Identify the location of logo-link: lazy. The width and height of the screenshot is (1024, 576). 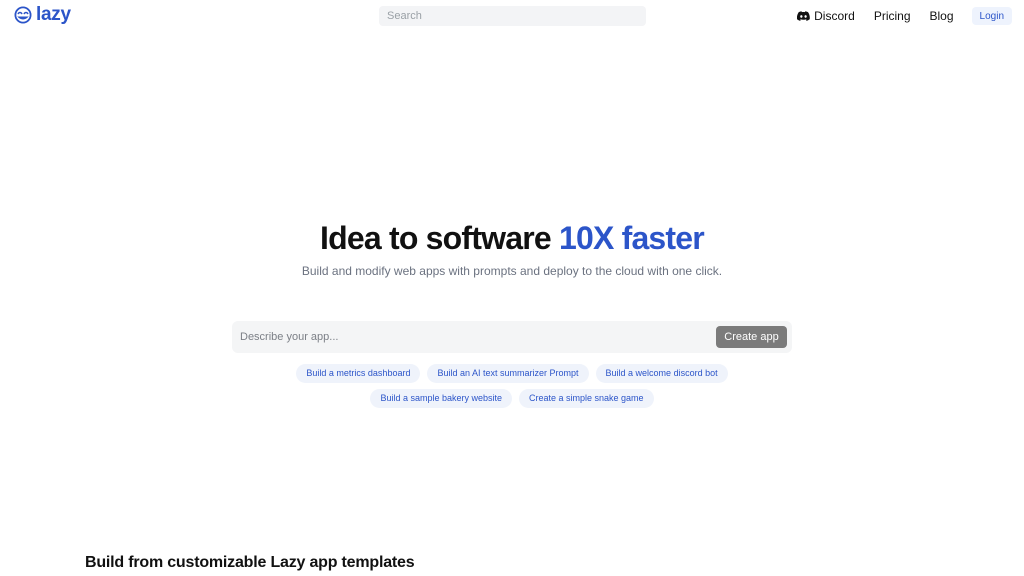
(42, 14).